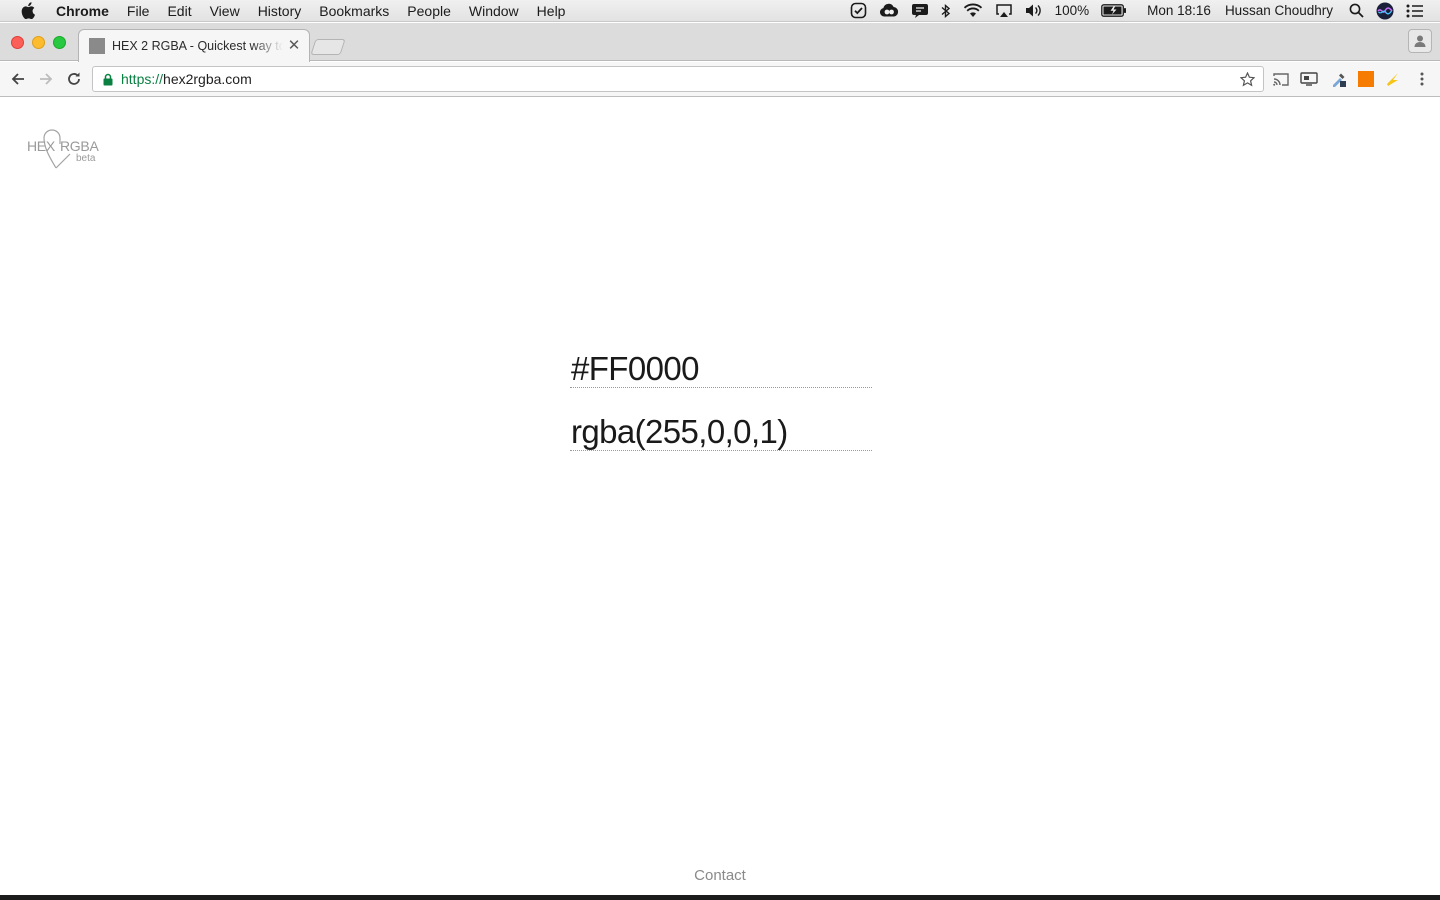 Image resolution: width=1440 pixels, height=900 pixels. I want to click on bluetooth-icon, so click(946, 11).